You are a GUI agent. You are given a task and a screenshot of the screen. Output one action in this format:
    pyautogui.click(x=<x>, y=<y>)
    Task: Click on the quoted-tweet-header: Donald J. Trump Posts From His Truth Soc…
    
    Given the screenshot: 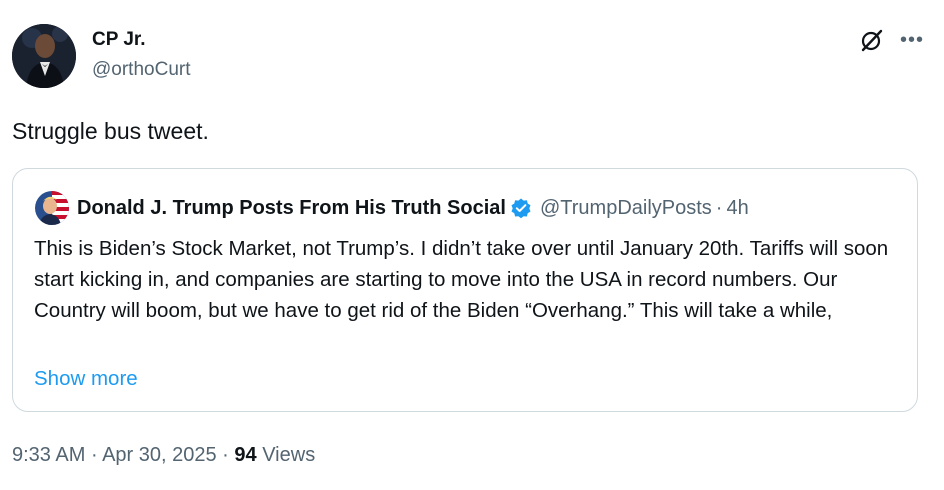 What is the action you would take?
    pyautogui.click(x=392, y=208)
    